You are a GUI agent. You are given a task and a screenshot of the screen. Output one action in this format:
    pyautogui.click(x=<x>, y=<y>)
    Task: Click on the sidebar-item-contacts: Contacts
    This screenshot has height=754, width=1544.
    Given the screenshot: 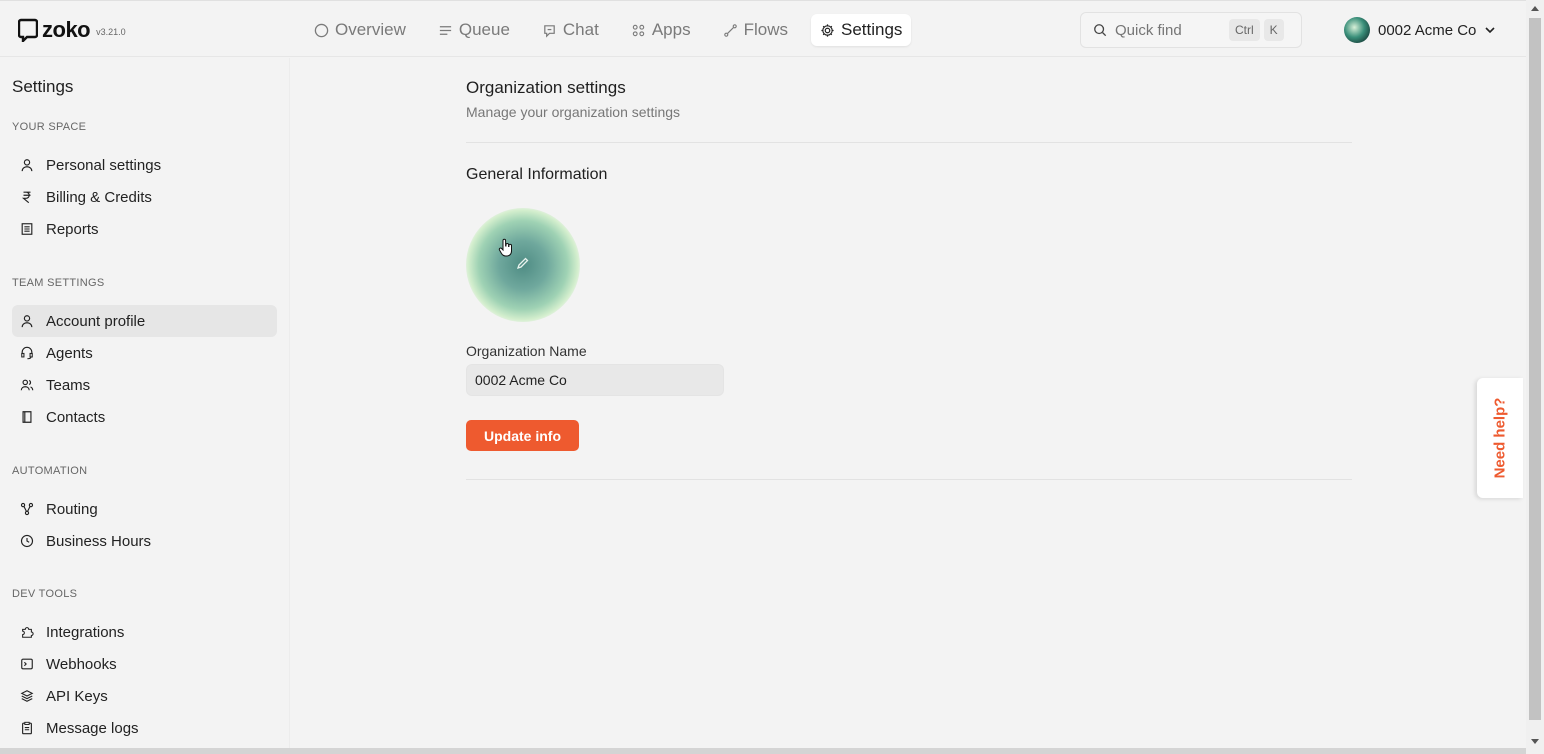 What is the action you would take?
    pyautogui.click(x=144, y=417)
    